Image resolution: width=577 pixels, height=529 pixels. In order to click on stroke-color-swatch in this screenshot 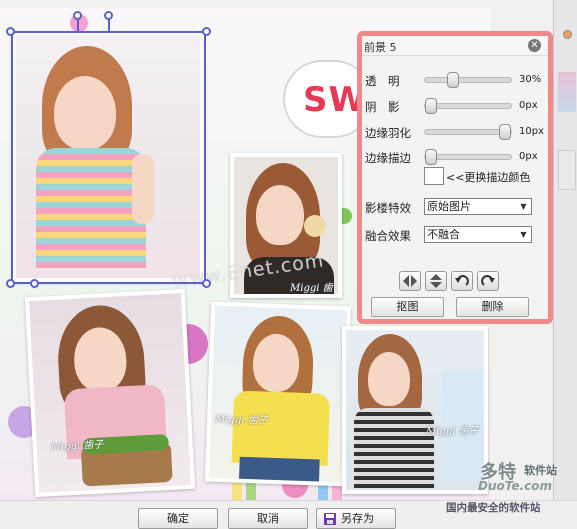, I will do `click(434, 176)`.